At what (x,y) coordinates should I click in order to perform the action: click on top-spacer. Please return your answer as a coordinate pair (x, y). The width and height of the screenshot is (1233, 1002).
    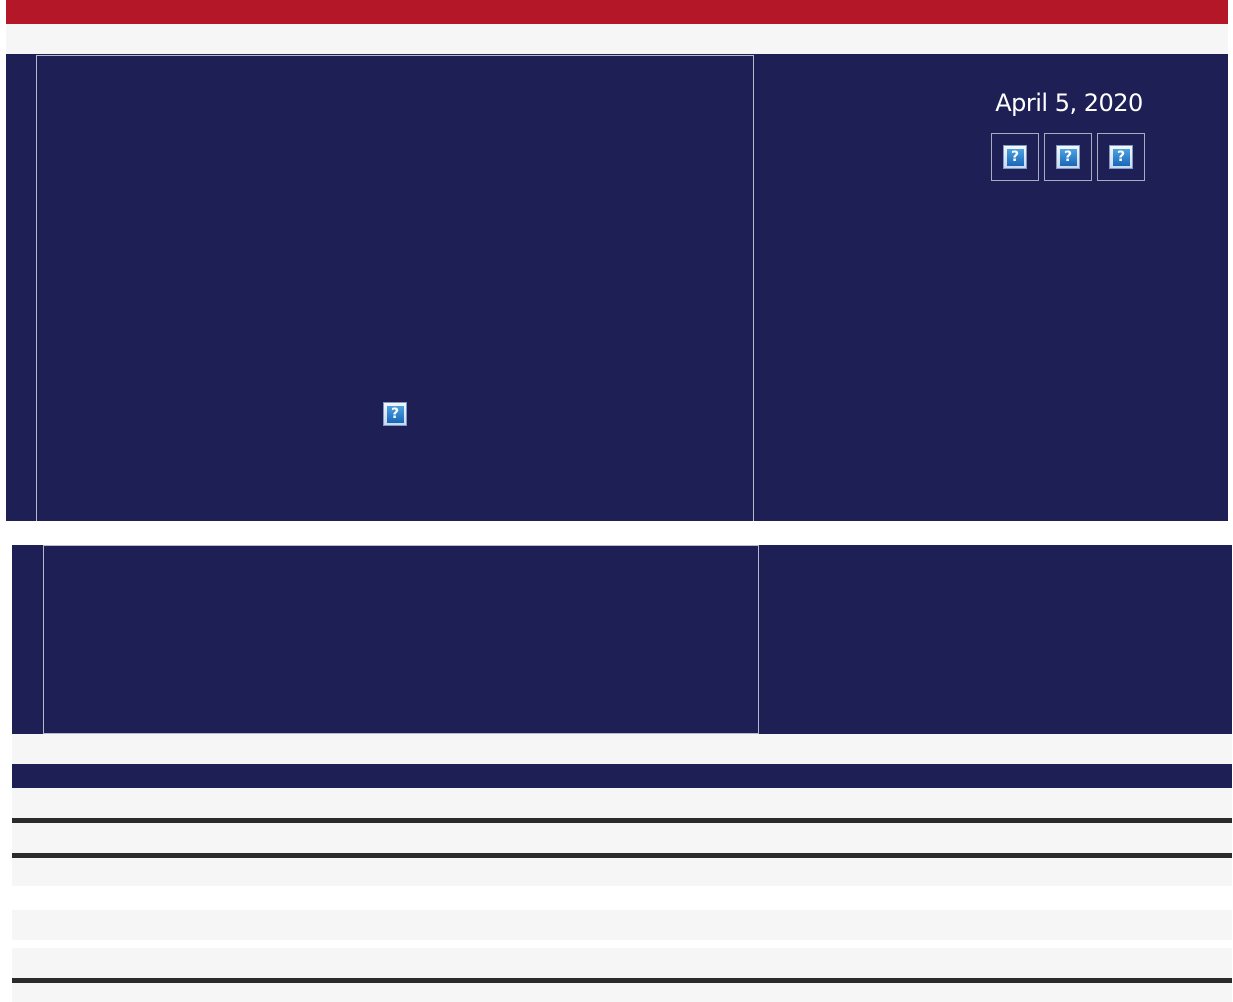
    Looking at the image, I should click on (617, 39).